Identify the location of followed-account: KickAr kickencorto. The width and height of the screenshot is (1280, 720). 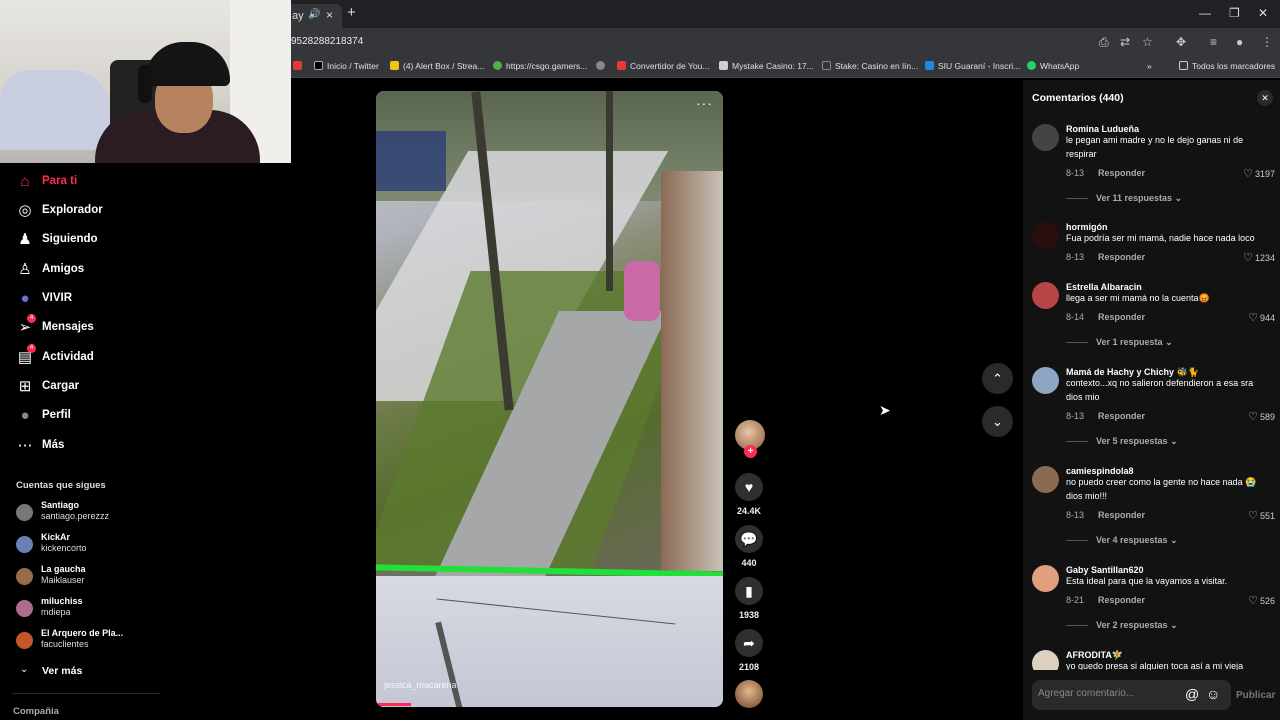
(86, 546).